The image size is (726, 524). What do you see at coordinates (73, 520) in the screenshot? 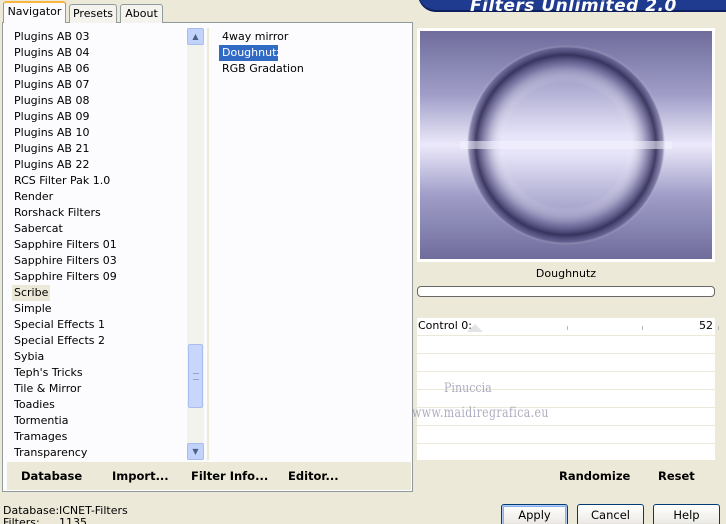
I see `status-filters-value: 1135` at bounding box center [73, 520].